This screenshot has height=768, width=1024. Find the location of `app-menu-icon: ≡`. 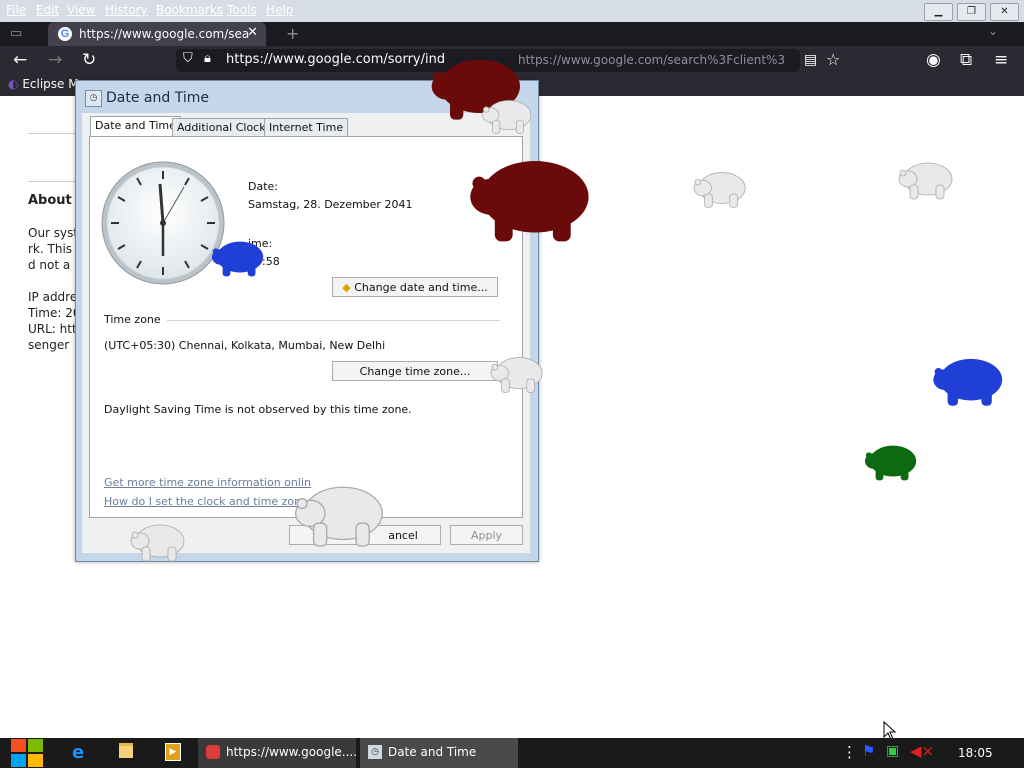

app-menu-icon: ≡ is located at coordinates (1001, 60).